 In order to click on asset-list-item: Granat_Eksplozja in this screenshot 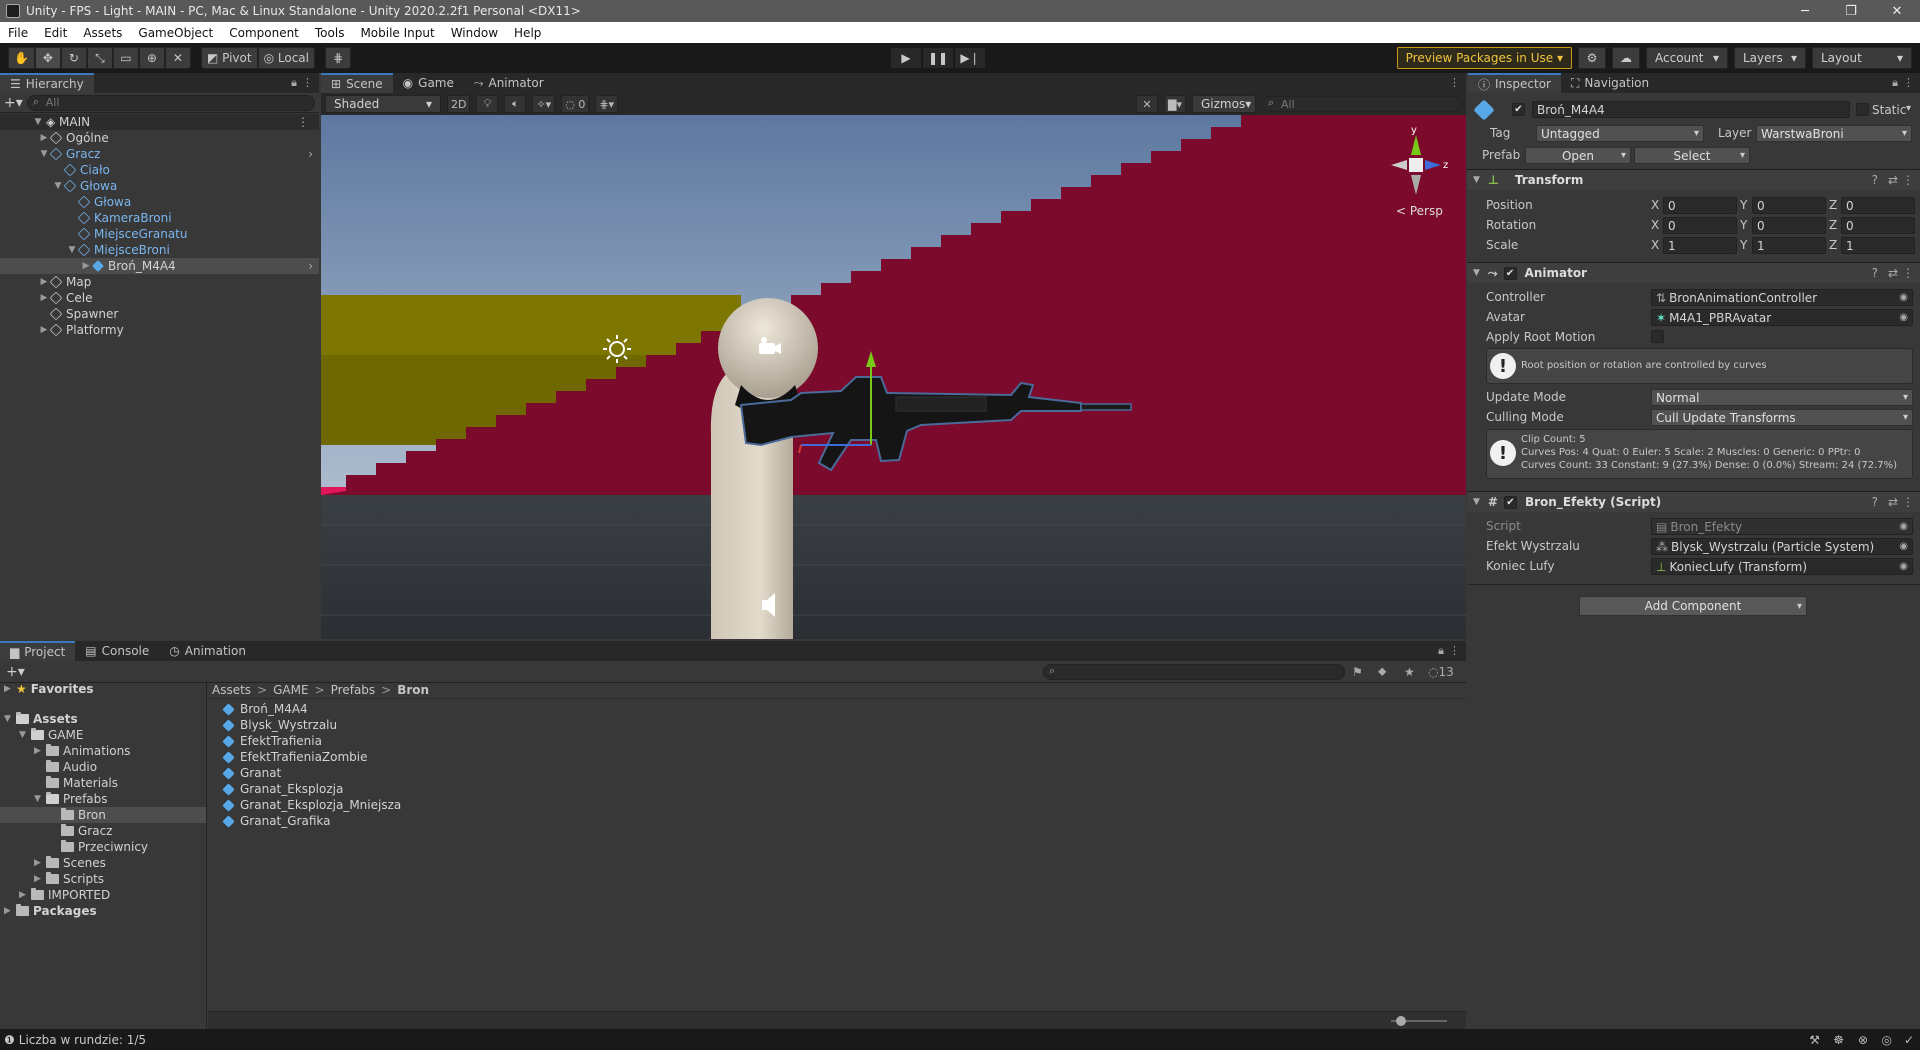, I will do `click(844, 789)`.